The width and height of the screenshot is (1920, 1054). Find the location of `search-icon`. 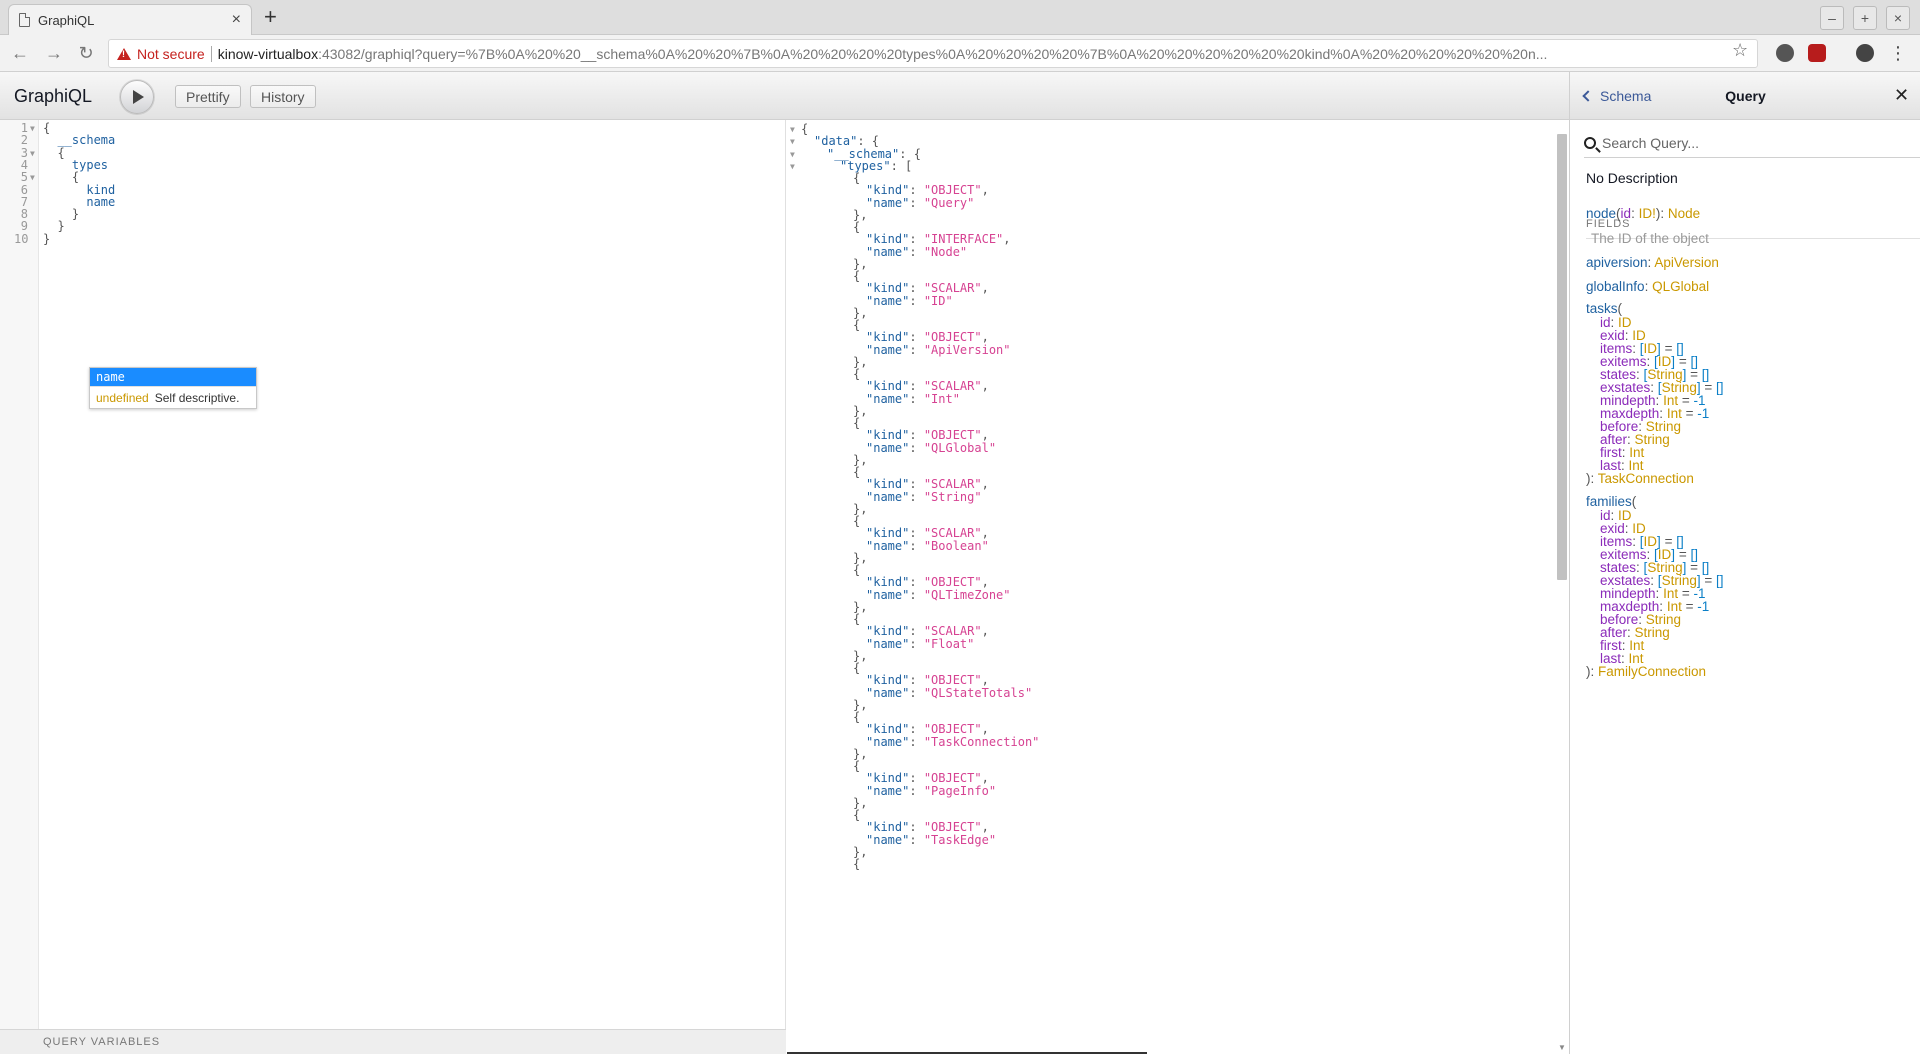

search-icon is located at coordinates (1590, 142).